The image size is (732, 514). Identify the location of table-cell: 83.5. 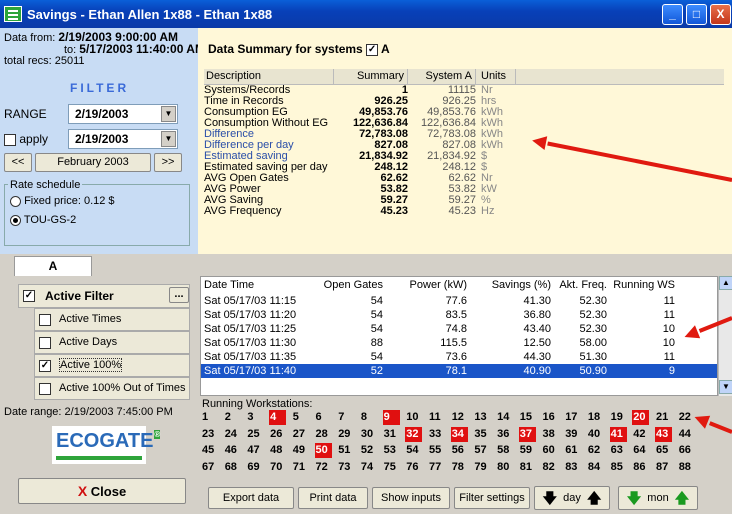
(456, 315).